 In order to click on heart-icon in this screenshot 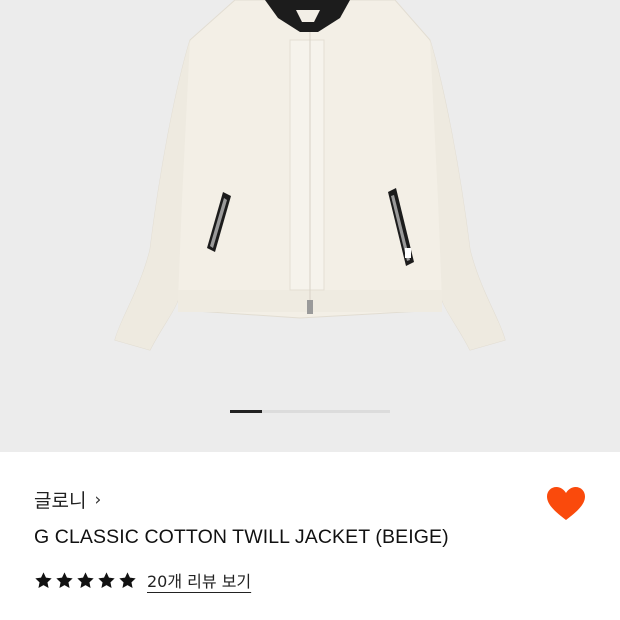, I will do `click(566, 503)`.